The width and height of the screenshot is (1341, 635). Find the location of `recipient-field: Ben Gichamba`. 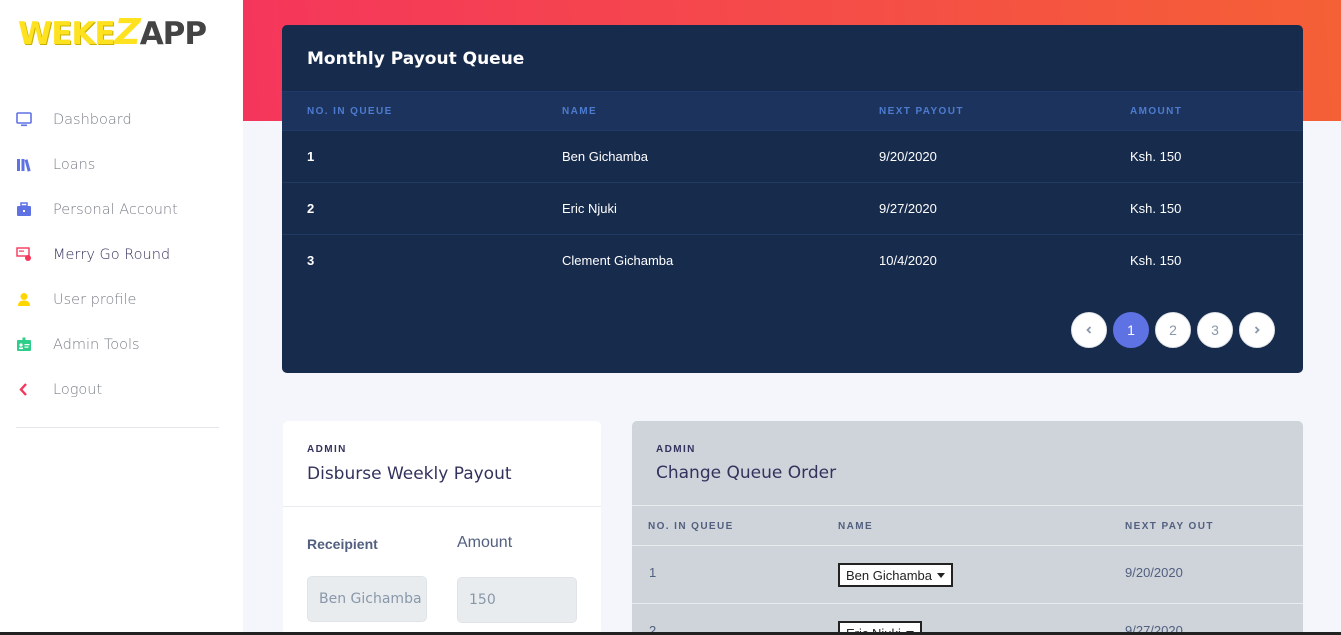

recipient-field: Ben Gichamba is located at coordinates (367, 599).